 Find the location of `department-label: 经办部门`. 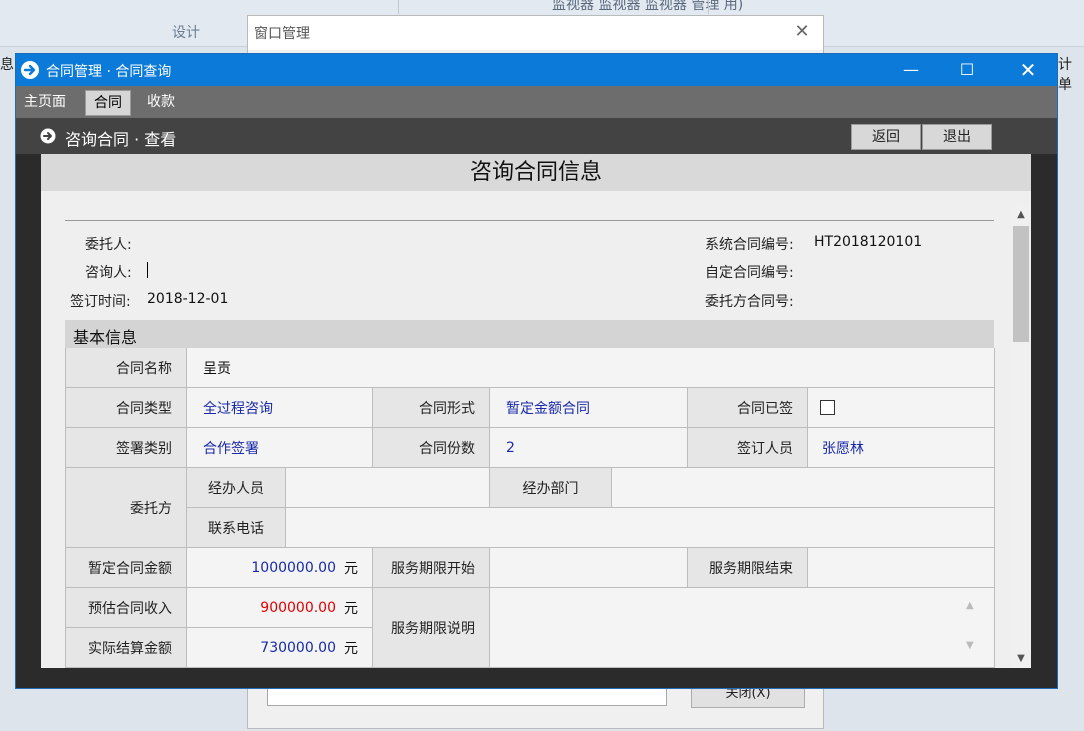

department-label: 经办部门 is located at coordinates (551, 488).